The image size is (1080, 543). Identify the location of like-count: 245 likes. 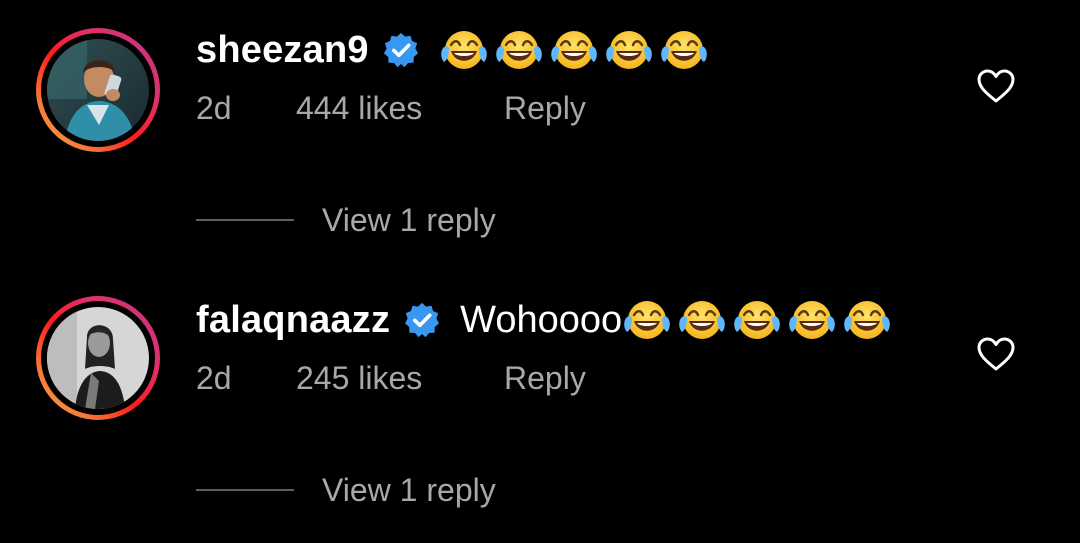
(400, 378).